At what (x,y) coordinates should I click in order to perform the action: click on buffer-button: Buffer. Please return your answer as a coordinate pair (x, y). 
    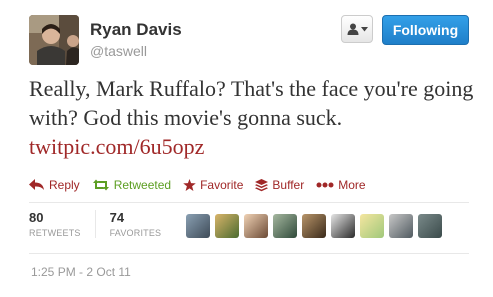
    Looking at the image, I should click on (279, 185).